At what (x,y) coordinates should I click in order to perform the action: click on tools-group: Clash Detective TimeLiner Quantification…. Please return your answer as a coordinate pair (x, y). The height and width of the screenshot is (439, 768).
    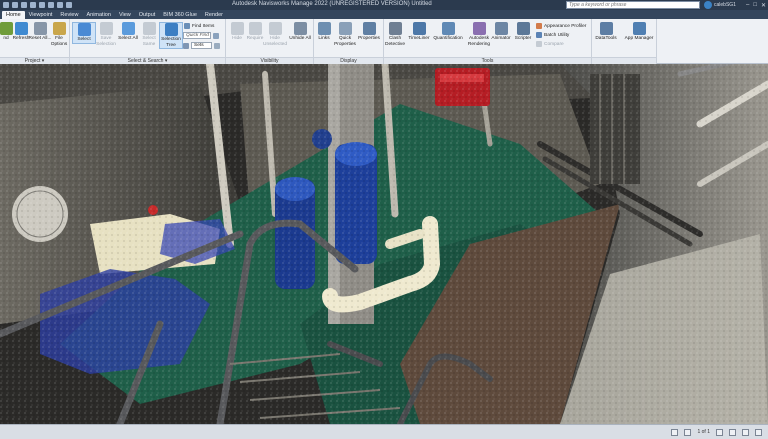
    Looking at the image, I should click on (488, 41).